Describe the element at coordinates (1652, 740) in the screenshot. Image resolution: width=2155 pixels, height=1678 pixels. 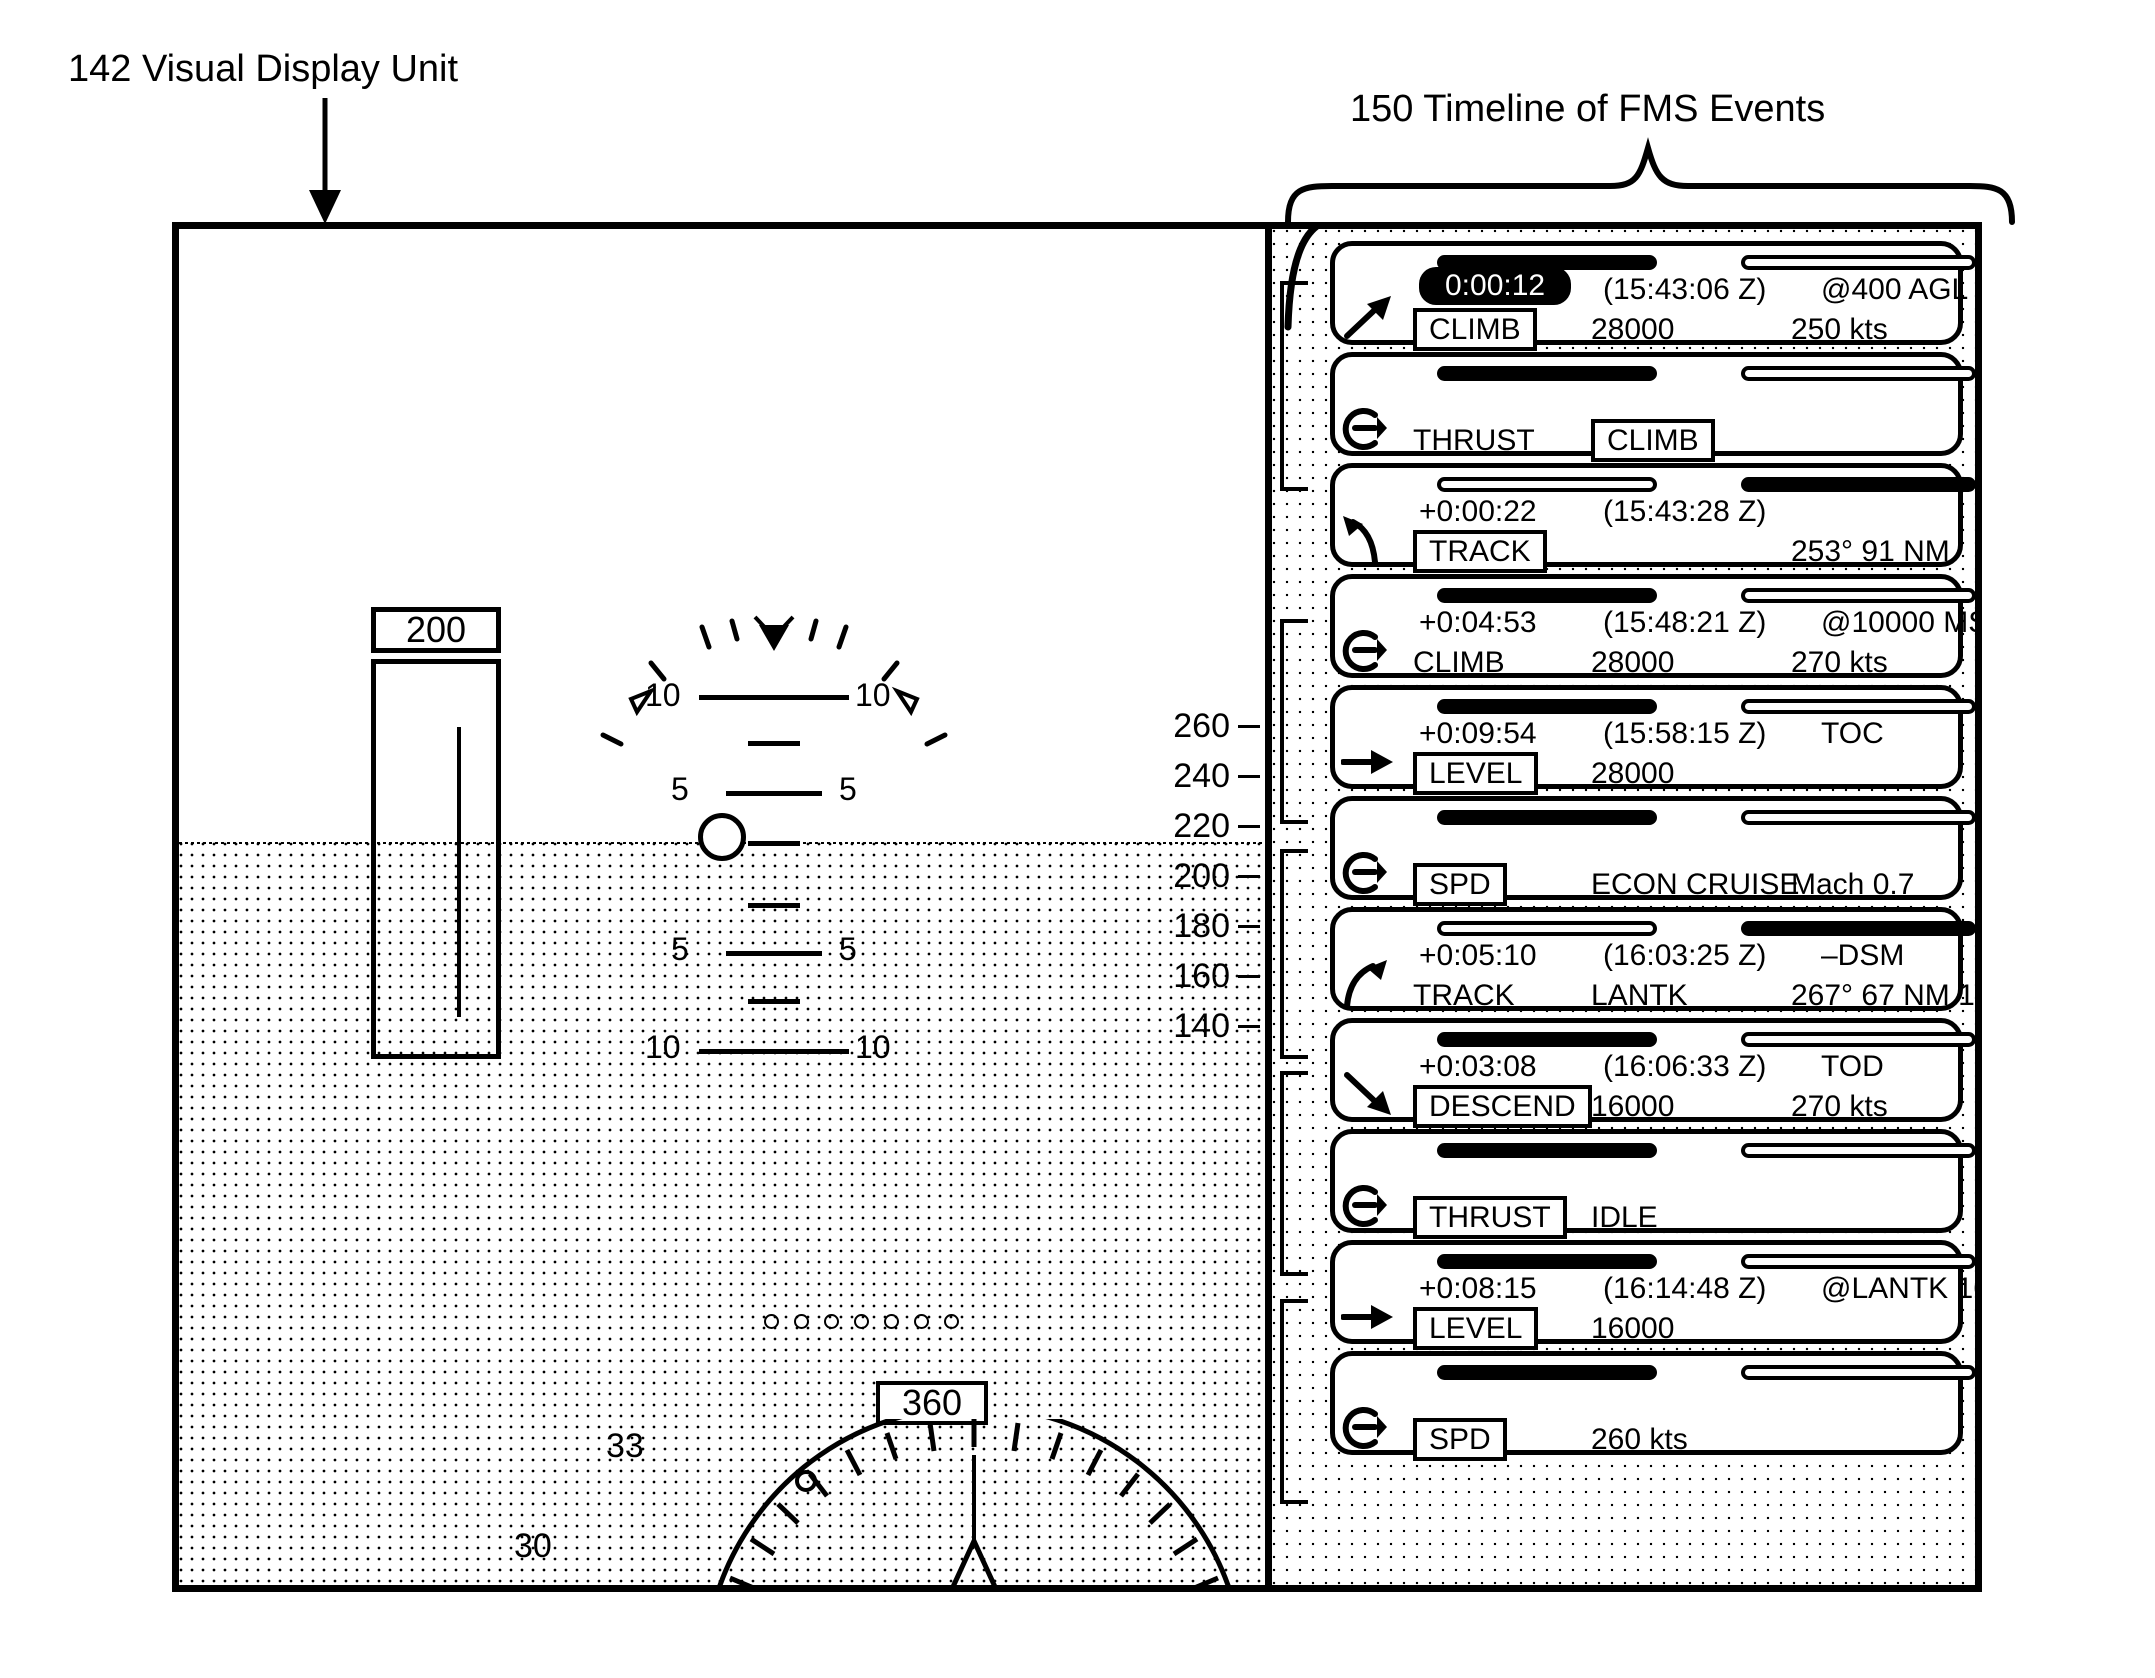
I see `fms-event-card: +0:09:54 (15:58:15 Z) TOC LEVEL 28000` at that location.